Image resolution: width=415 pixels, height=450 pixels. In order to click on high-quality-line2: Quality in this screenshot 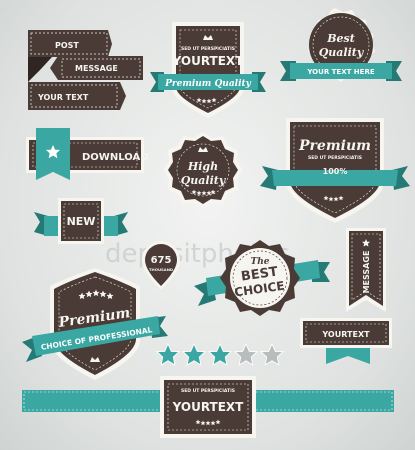, I will do `click(204, 180)`.